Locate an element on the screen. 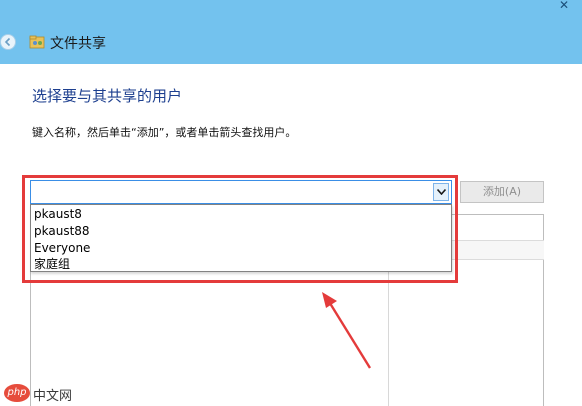 The image size is (582, 406). watermark: php 中文网 is located at coordinates (44, 394).